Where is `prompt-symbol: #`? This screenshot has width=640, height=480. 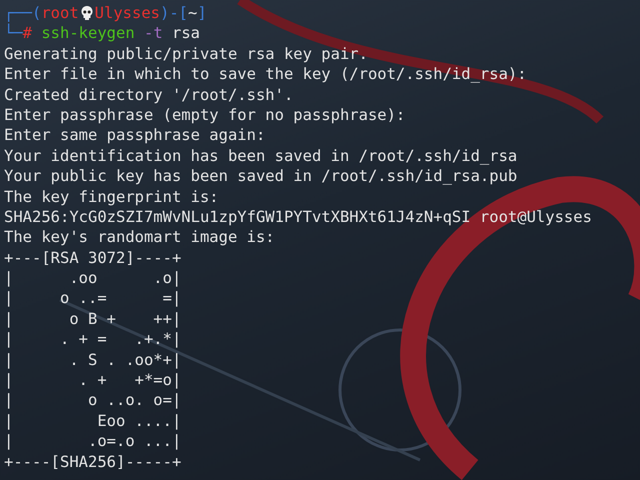
prompt-symbol: # is located at coordinates (27, 34).